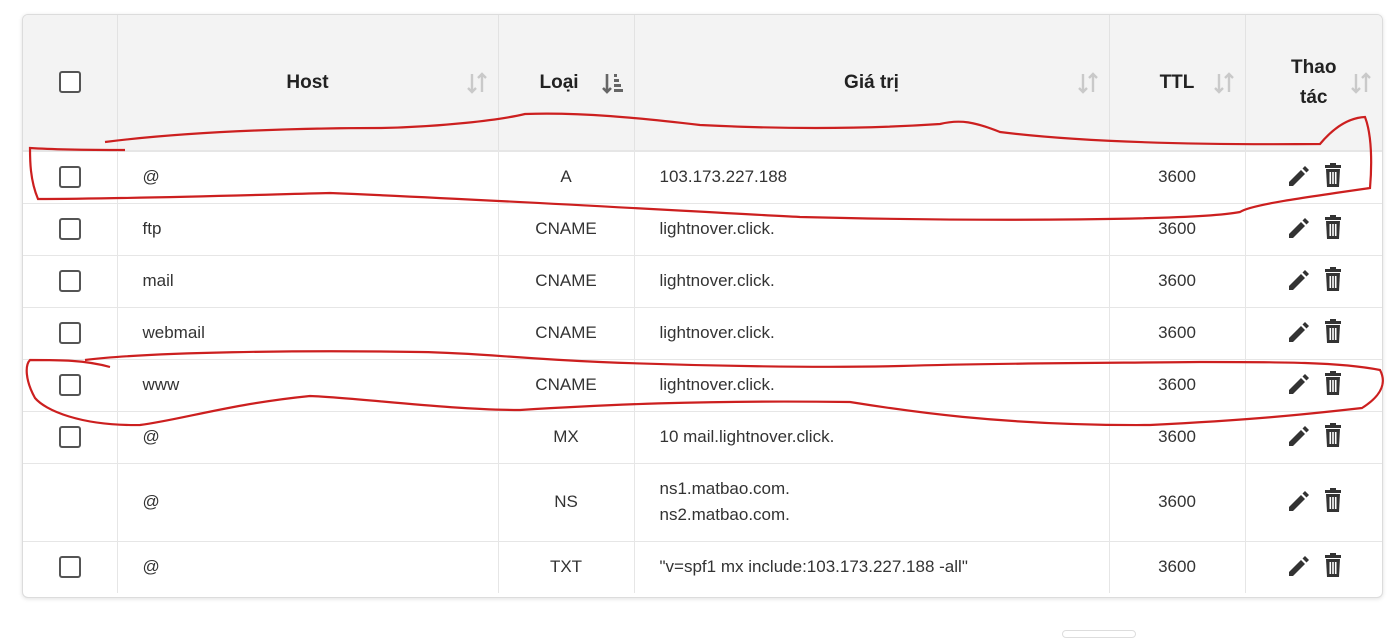 The width and height of the screenshot is (1400, 638). I want to click on column-header-value-label: Giá trị, so click(871, 82).